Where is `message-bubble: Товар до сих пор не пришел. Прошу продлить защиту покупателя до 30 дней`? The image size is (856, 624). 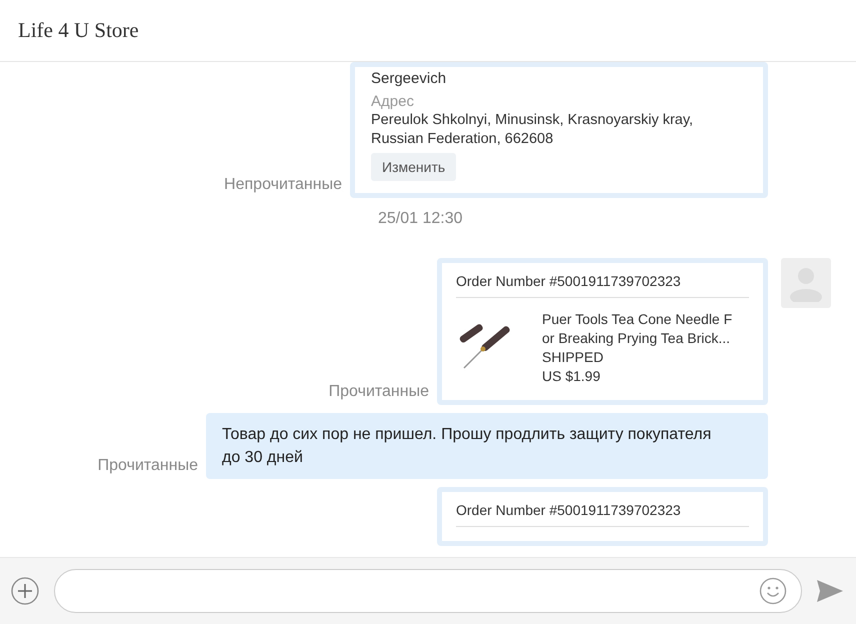 message-bubble: Товар до сих пор не пришел. Прошу продлить защиту покупателя до 30 дней is located at coordinates (487, 446).